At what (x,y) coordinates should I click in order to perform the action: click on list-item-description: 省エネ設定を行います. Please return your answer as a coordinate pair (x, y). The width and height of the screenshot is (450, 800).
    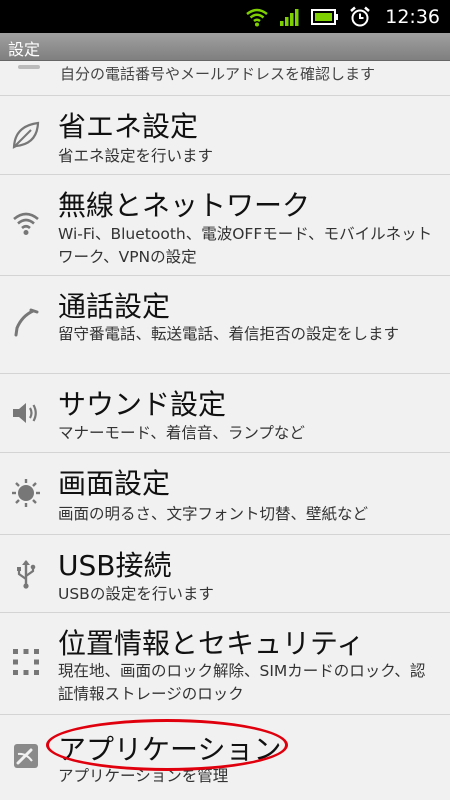
    Looking at the image, I should click on (136, 156).